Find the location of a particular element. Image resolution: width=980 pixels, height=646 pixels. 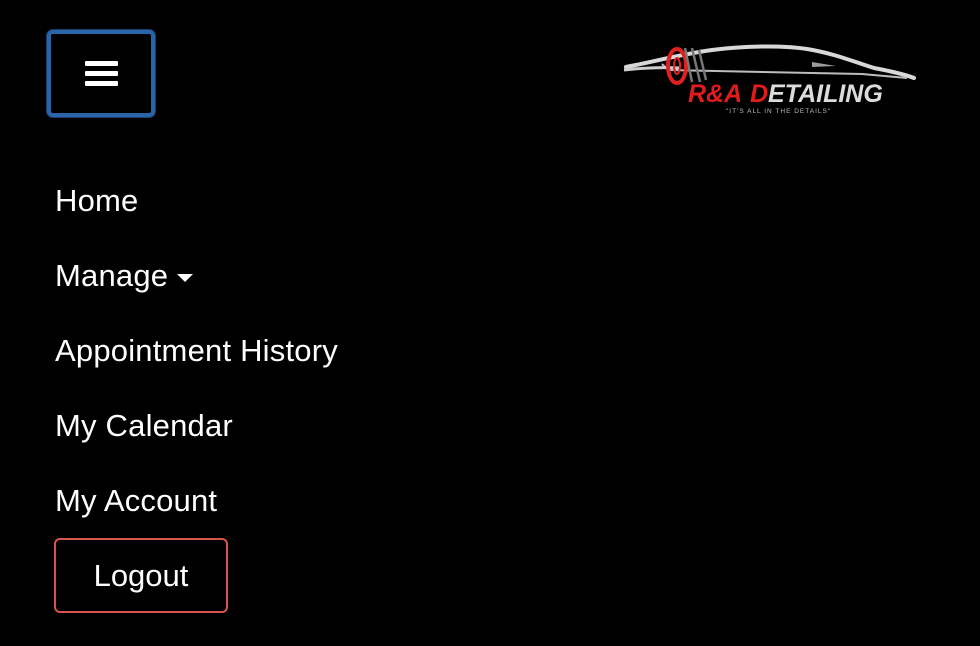

nav-item-my-calendar: My Calendar is located at coordinates (196, 440).